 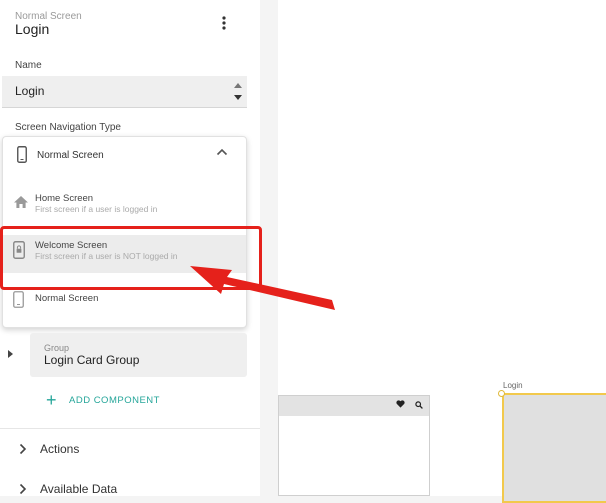 I want to click on kebab-menu-icon, so click(x=224, y=23).